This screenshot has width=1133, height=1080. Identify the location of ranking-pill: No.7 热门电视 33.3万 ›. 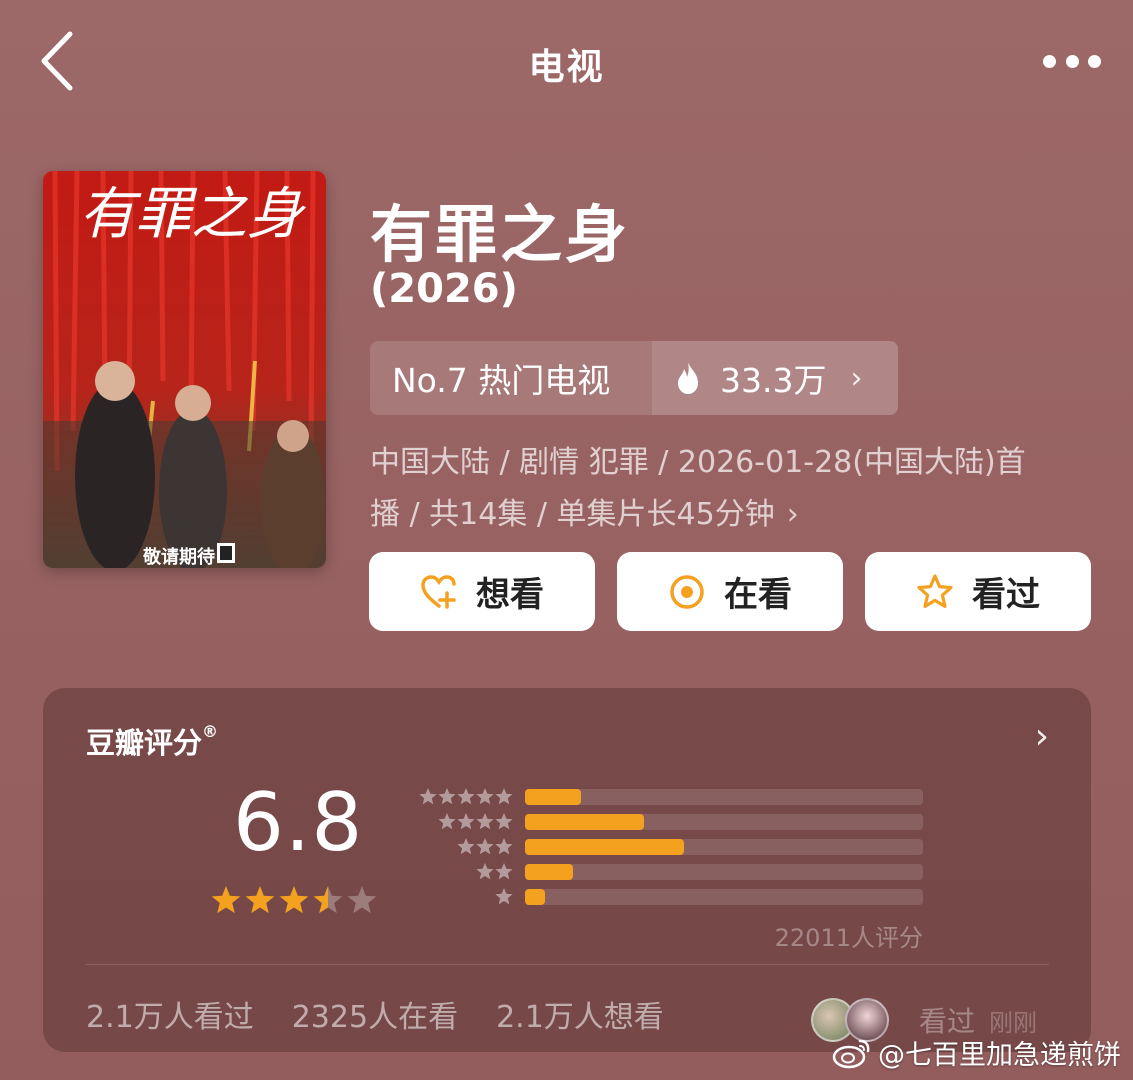
(634, 378).